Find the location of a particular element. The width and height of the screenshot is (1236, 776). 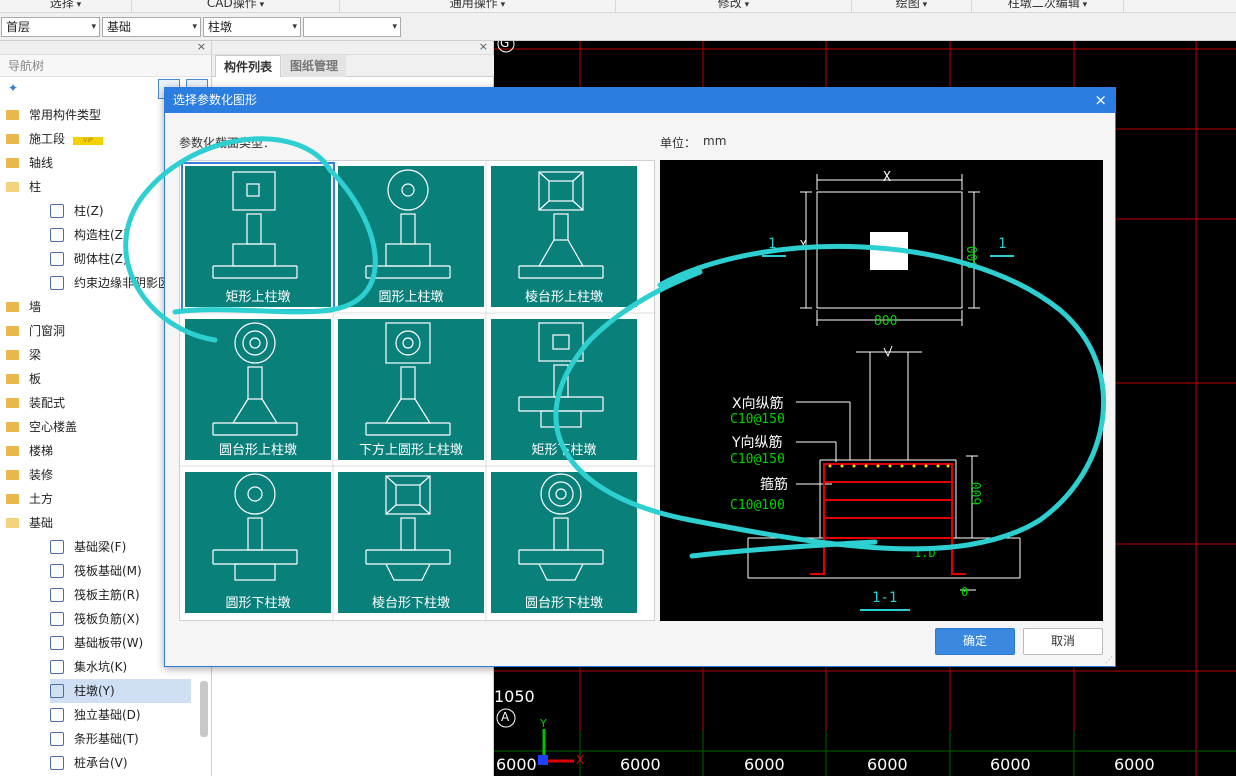

shape-rect-bottom-pier: 矩形下柱墩 is located at coordinates (564, 389).